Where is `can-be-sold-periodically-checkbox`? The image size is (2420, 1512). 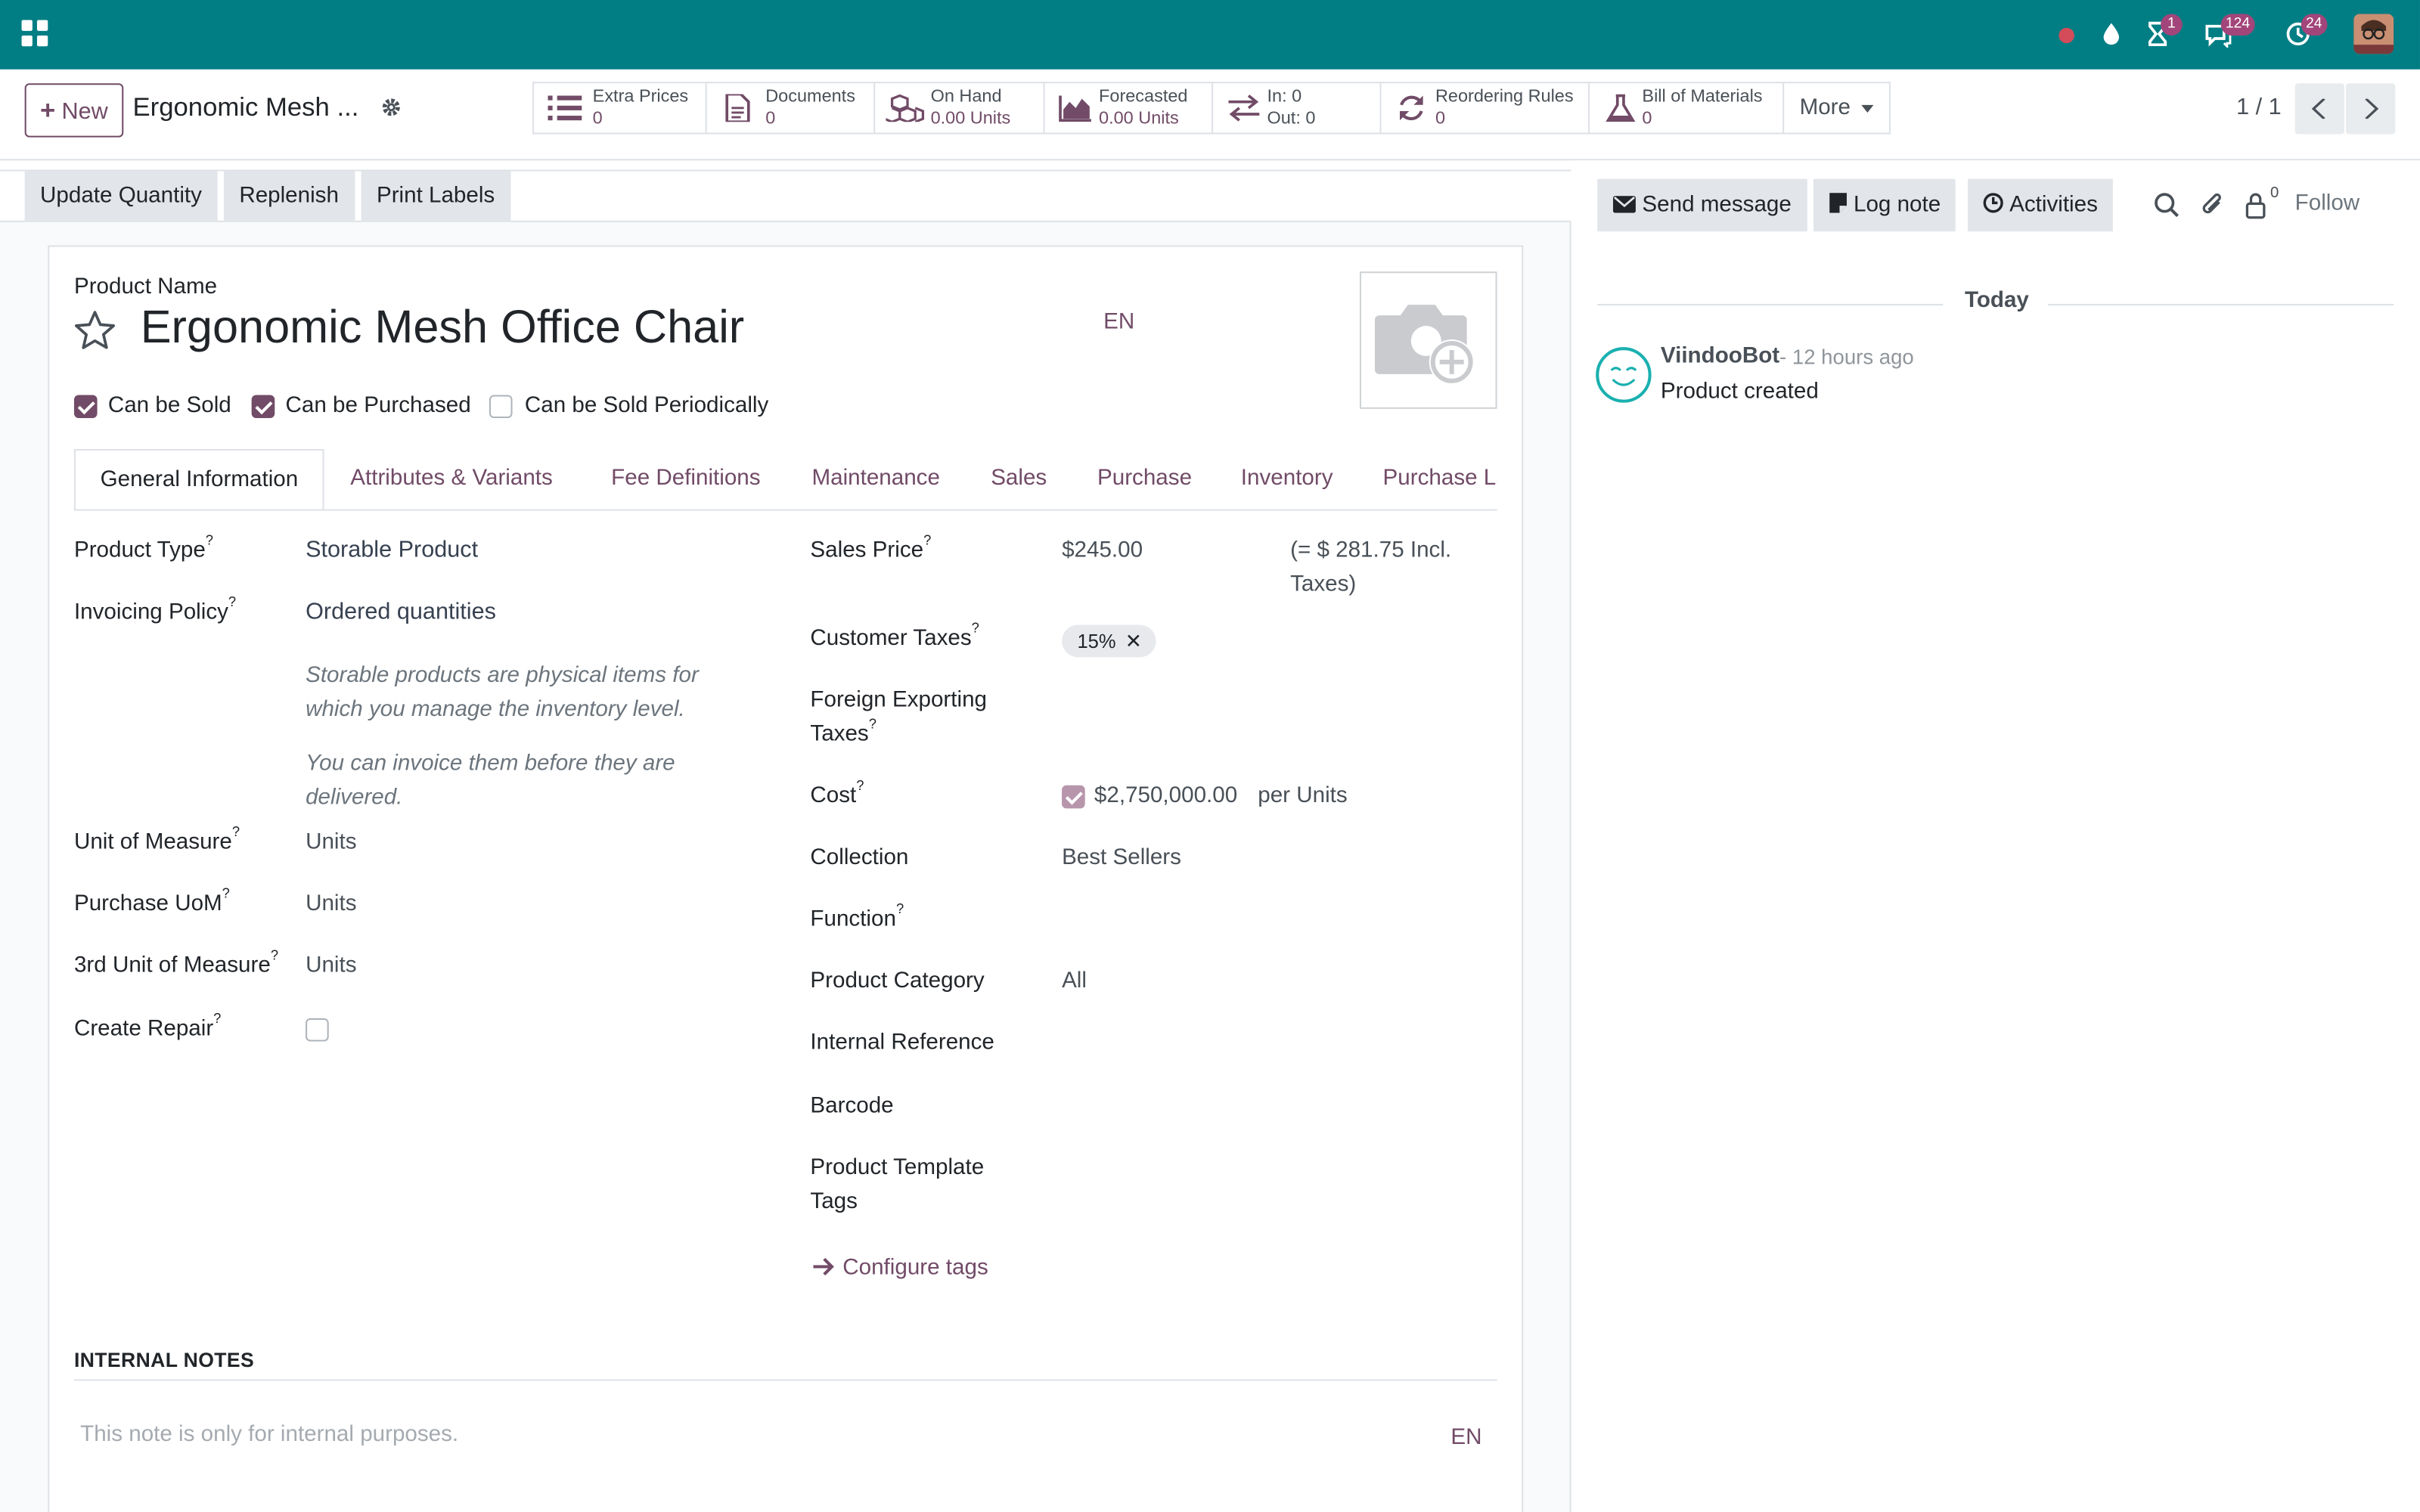
can-be-sold-periodically-checkbox is located at coordinates (501, 407).